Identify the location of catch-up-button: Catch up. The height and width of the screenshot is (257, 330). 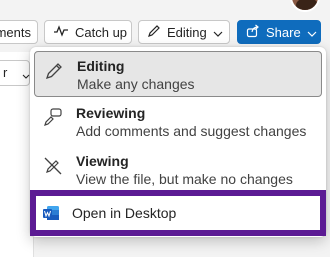
(88, 32).